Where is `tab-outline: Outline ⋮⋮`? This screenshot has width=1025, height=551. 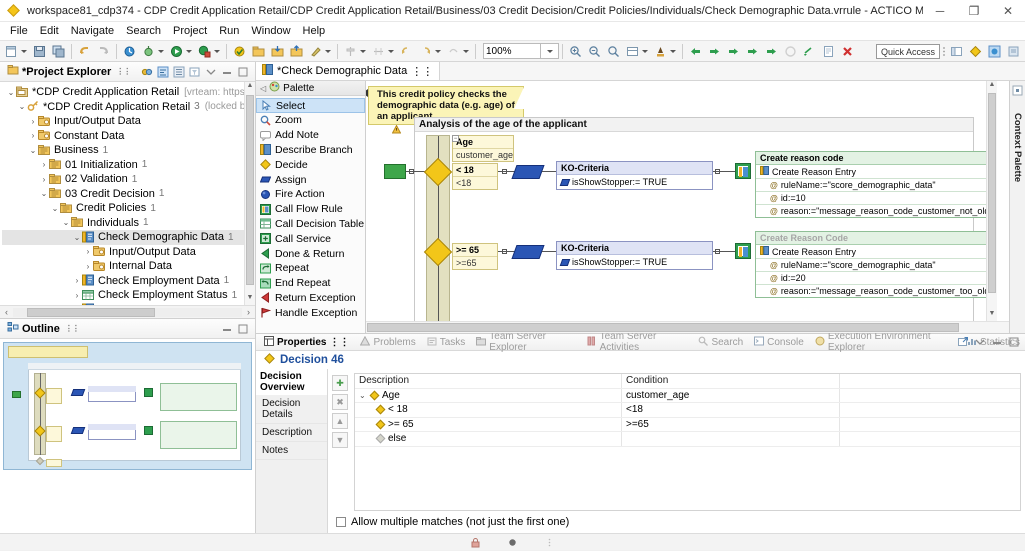 tab-outline: Outline ⋮⋮ is located at coordinates (43, 328).